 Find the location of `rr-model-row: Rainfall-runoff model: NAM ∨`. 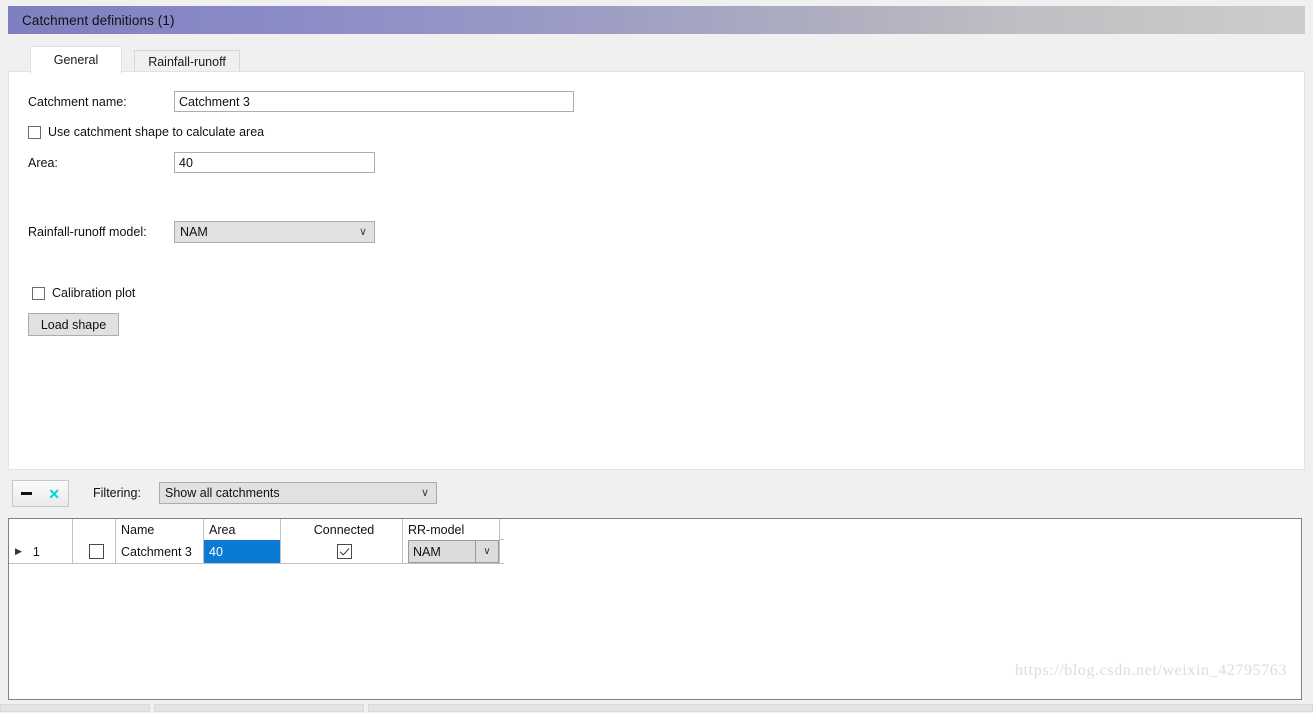

rr-model-row: Rainfall-runoff model: NAM ∨ is located at coordinates (201, 232).